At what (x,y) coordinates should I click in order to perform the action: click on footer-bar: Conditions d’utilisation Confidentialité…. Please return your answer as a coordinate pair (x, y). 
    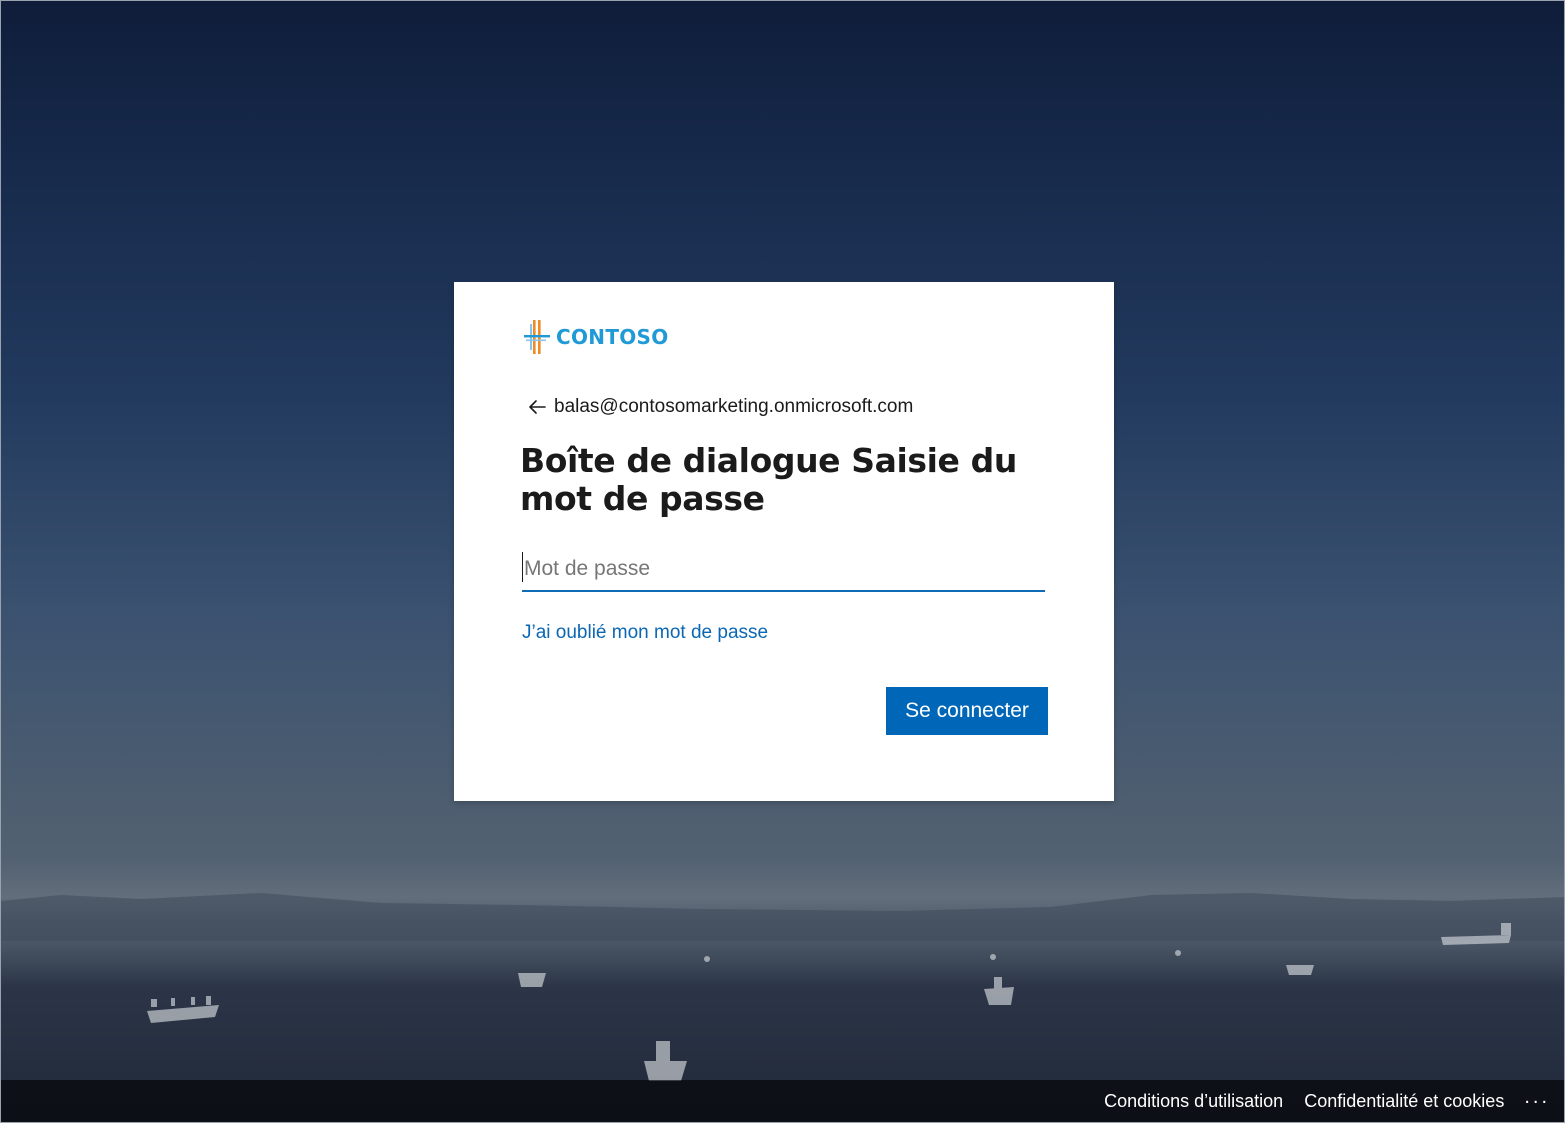
    Looking at the image, I should click on (782, 1101).